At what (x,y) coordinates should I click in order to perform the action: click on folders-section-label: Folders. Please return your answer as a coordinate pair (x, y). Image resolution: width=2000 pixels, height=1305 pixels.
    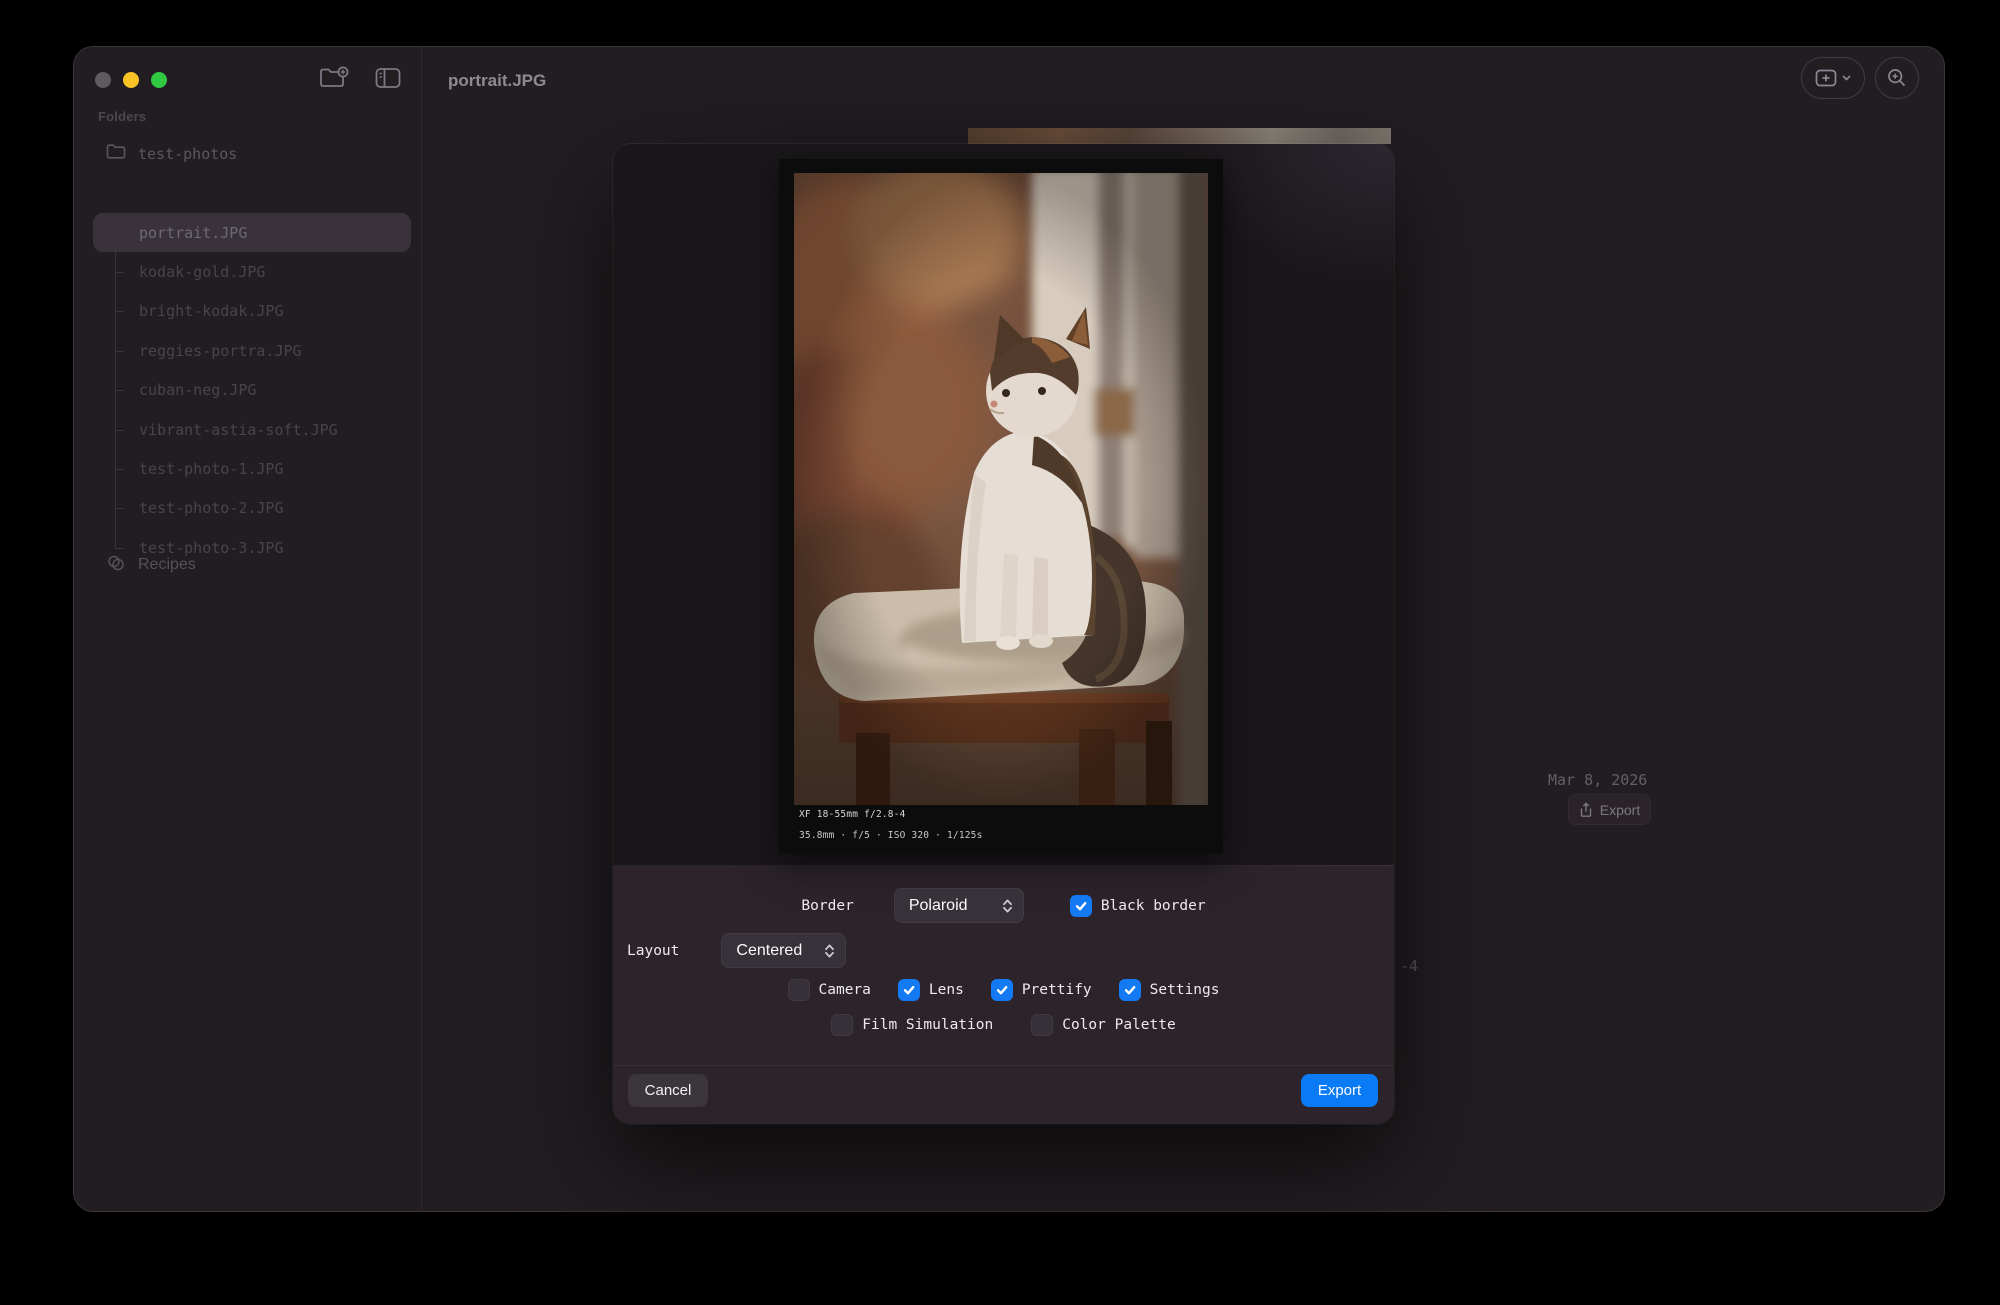
    Looking at the image, I should click on (122, 116).